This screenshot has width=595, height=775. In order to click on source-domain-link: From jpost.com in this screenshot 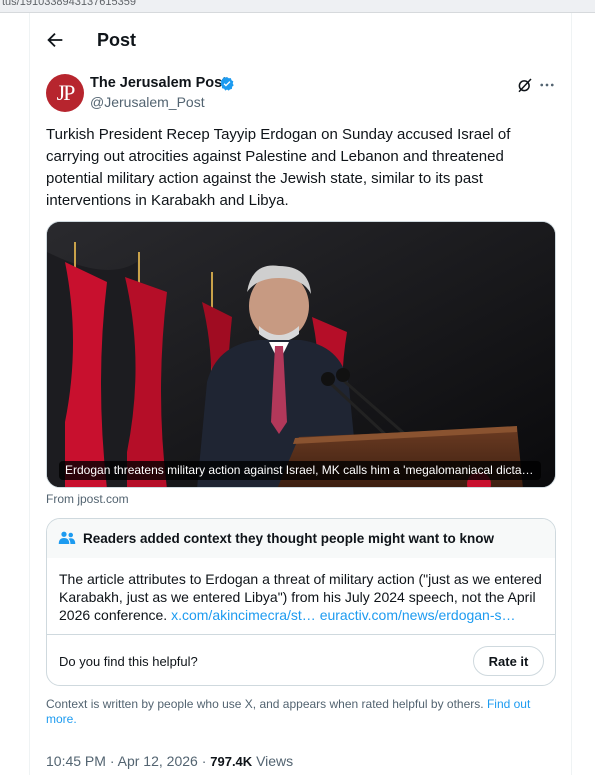, I will do `click(87, 499)`.